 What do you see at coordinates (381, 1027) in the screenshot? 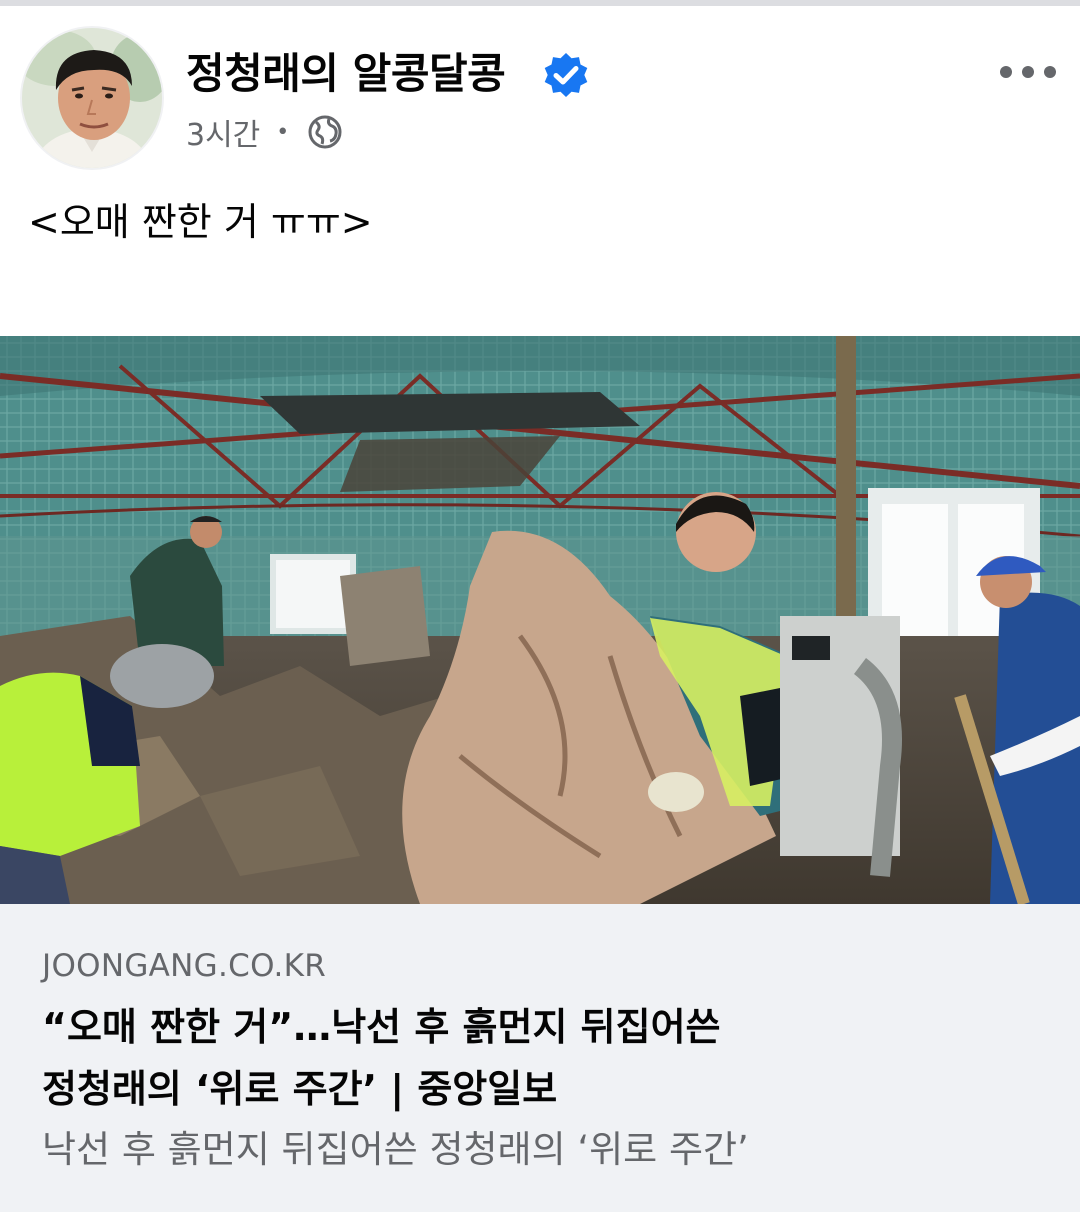
I see `link-title-line-1: “오매 짠한 거”…낙선 후 흙먼지 뒤집어쓴` at bounding box center [381, 1027].